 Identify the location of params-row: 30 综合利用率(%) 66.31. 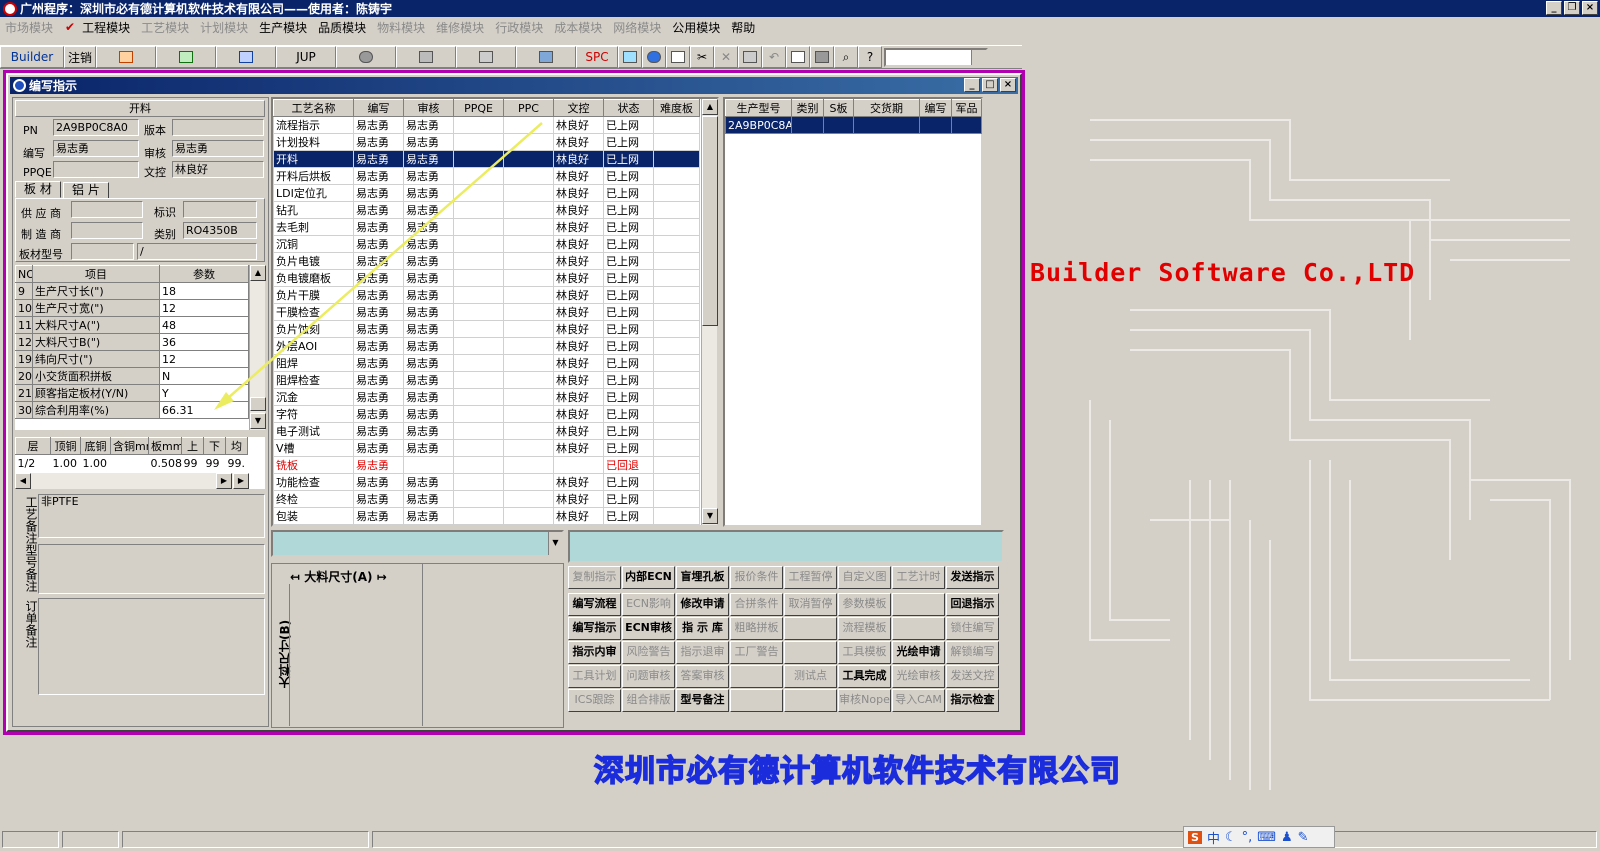
(132, 410).